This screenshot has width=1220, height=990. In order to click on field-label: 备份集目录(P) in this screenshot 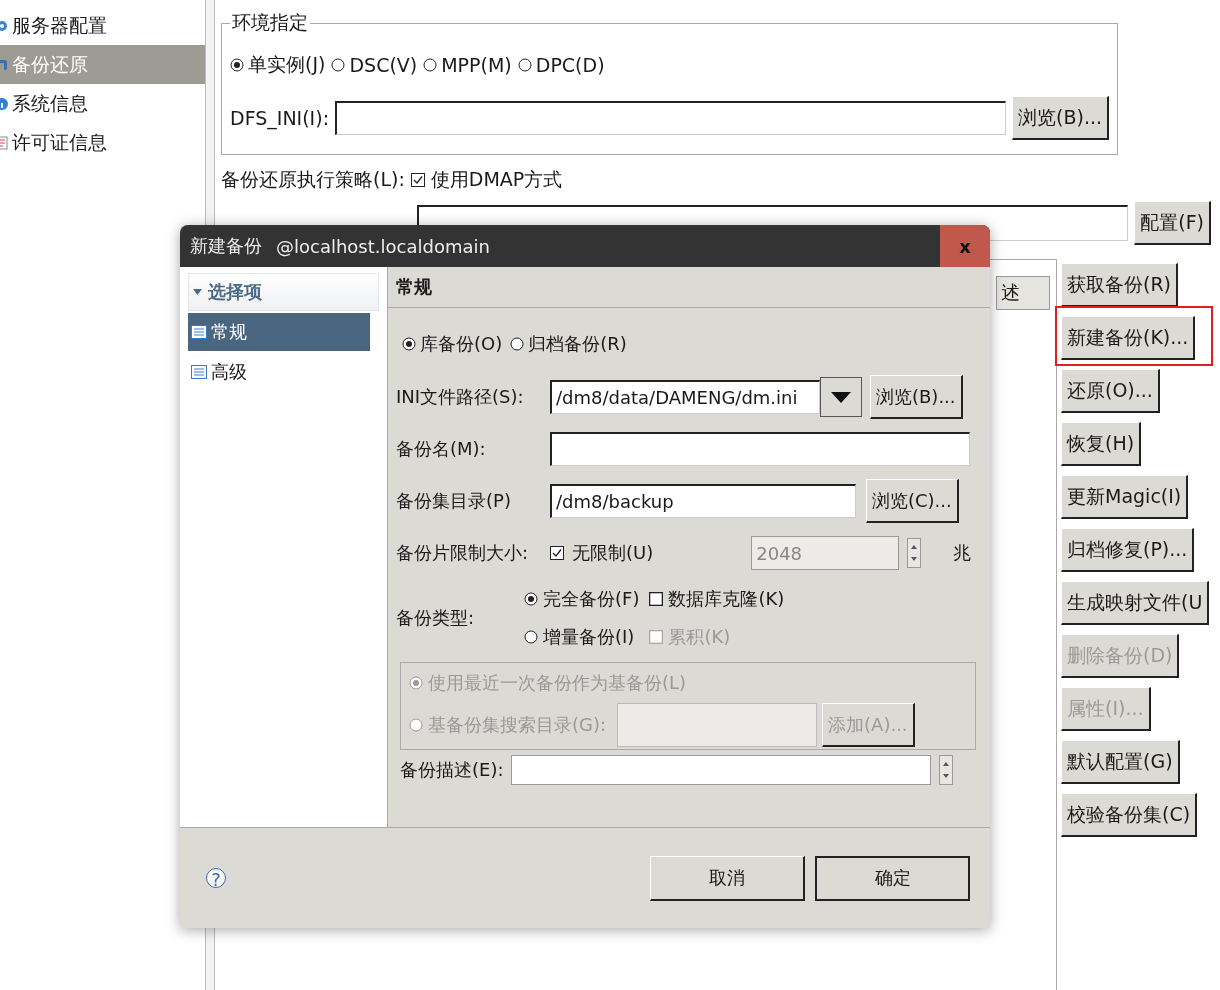, I will do `click(454, 501)`.